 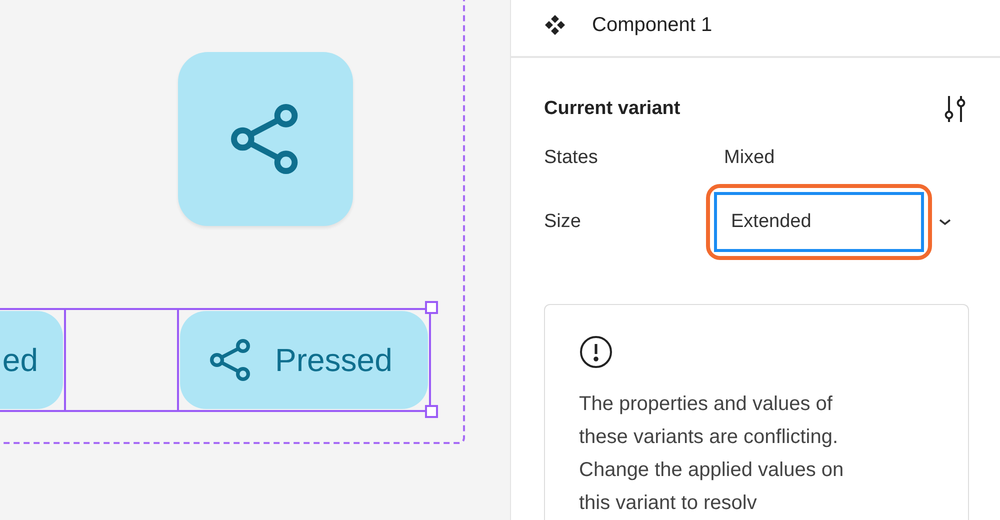 What do you see at coordinates (596, 352) in the screenshot?
I see `exclamation-icon` at bounding box center [596, 352].